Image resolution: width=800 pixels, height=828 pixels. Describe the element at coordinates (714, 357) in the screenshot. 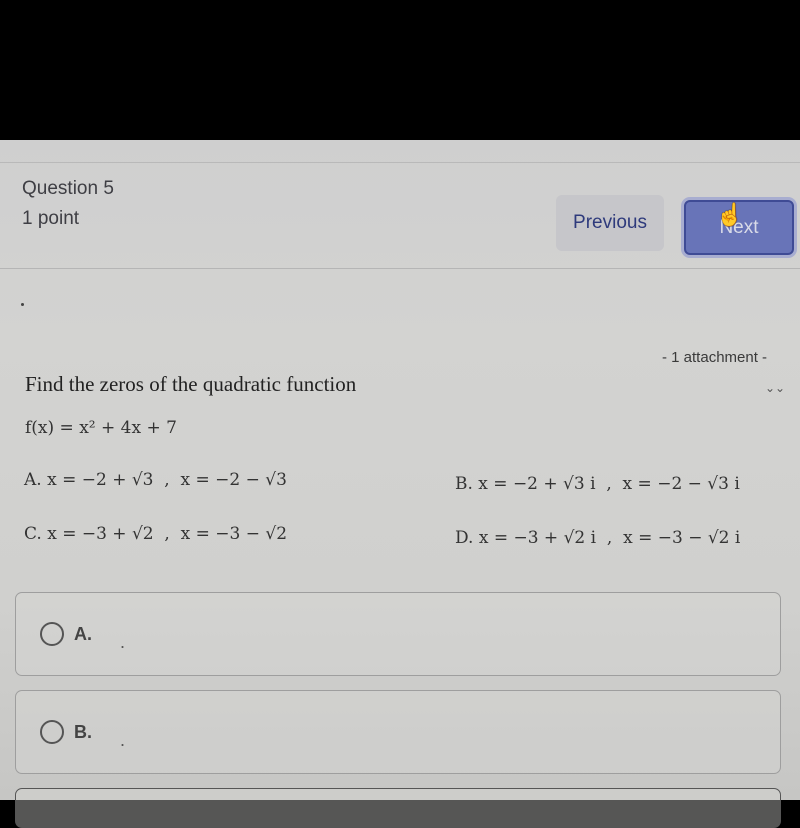

I see `attachment-label: - 1 attachment -` at that location.